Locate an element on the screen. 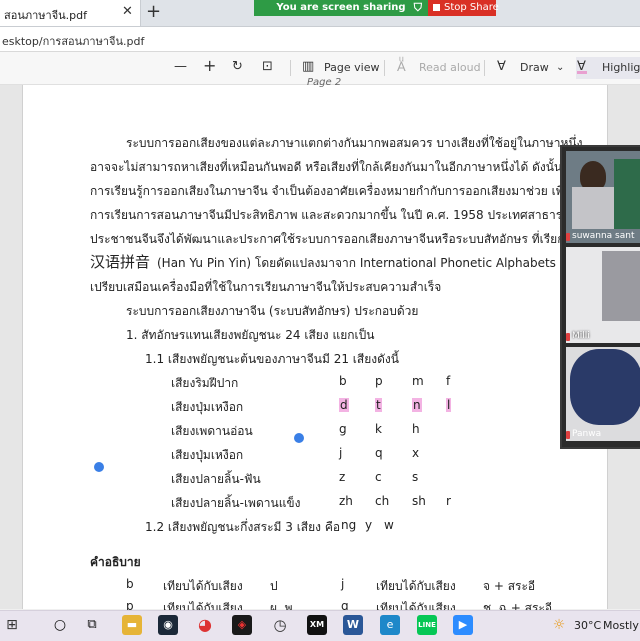  highlighted-consonant-letter: d is located at coordinates (344, 405).